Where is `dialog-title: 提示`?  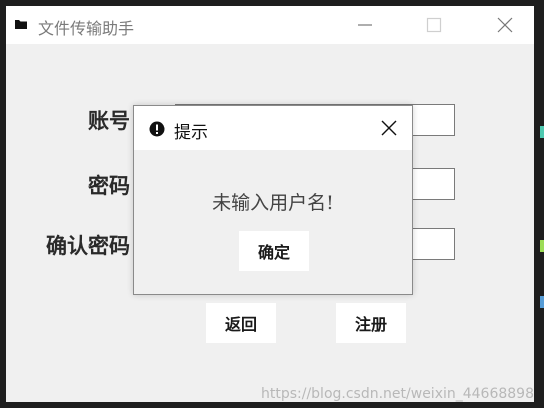
dialog-title: 提示 is located at coordinates (191, 133).